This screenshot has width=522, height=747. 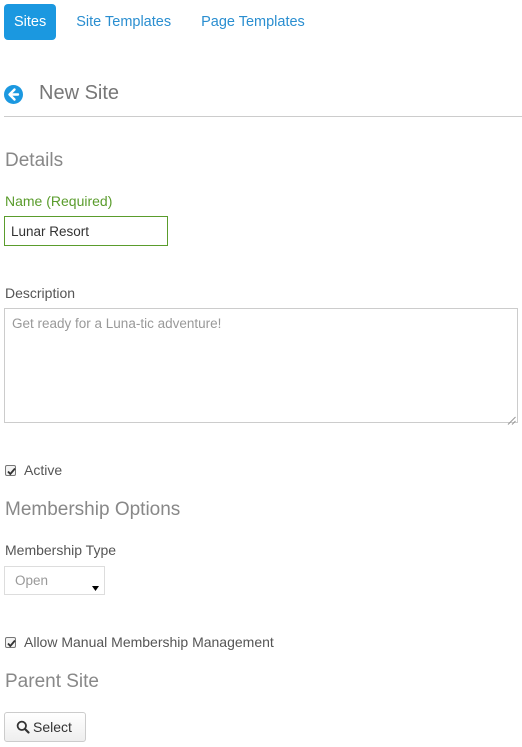 I want to click on membership-section-title: Membership Options, so click(x=93, y=509).